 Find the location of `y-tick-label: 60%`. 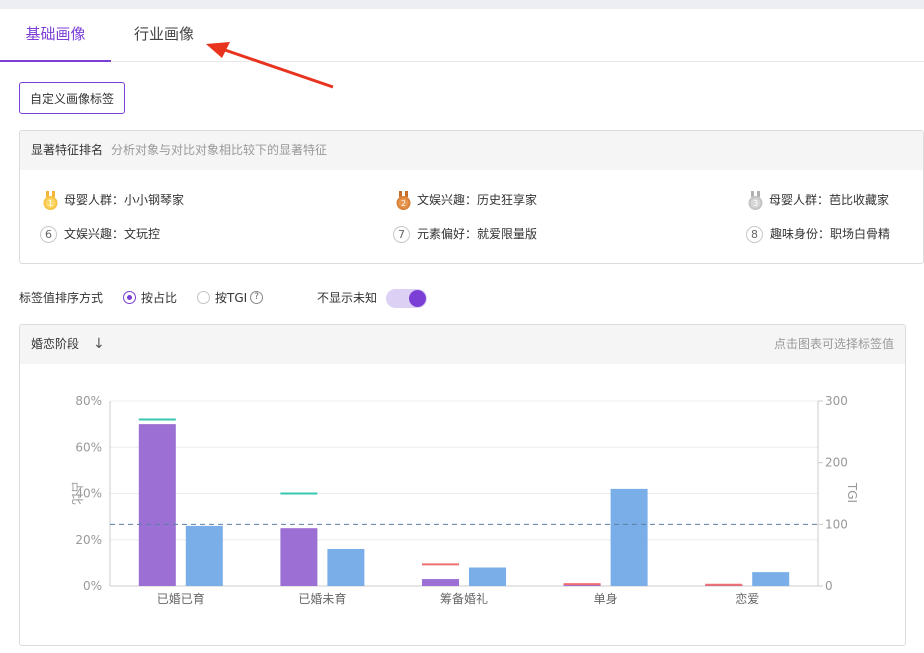

y-tick-label: 60% is located at coordinates (88, 447).